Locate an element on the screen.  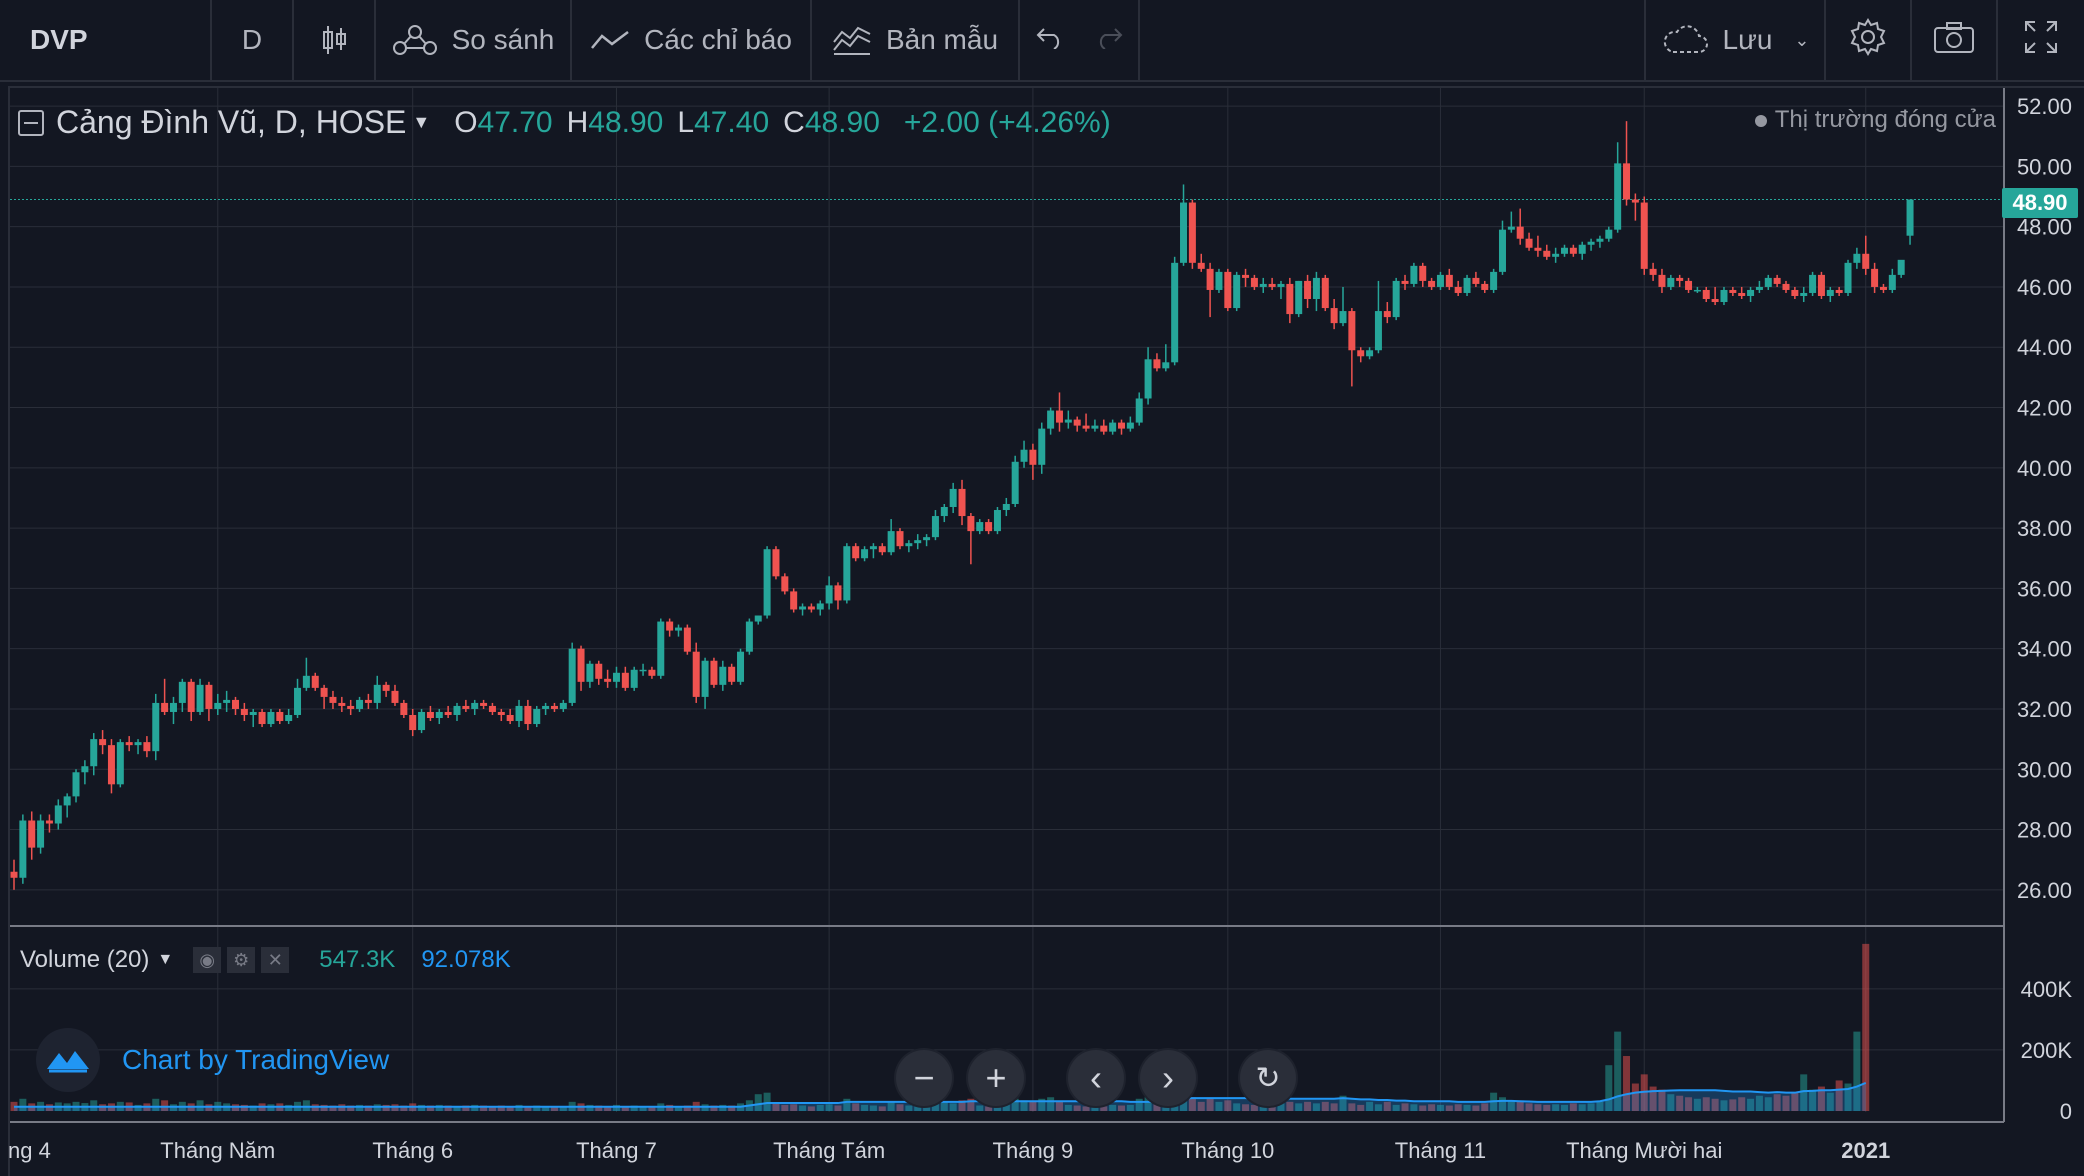
collapse-icon is located at coordinates (31, 122).